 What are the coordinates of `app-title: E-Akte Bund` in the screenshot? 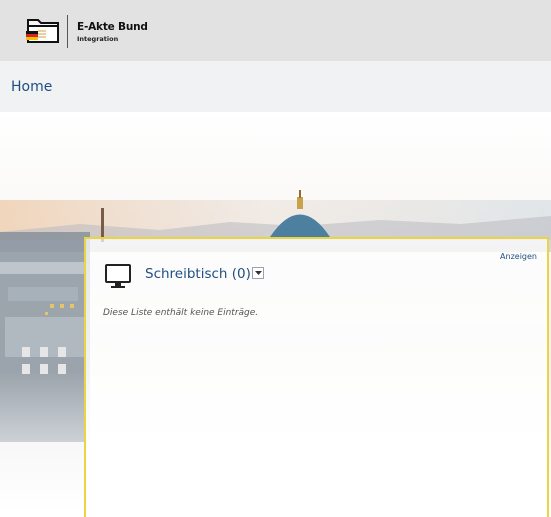 It's located at (112, 27).